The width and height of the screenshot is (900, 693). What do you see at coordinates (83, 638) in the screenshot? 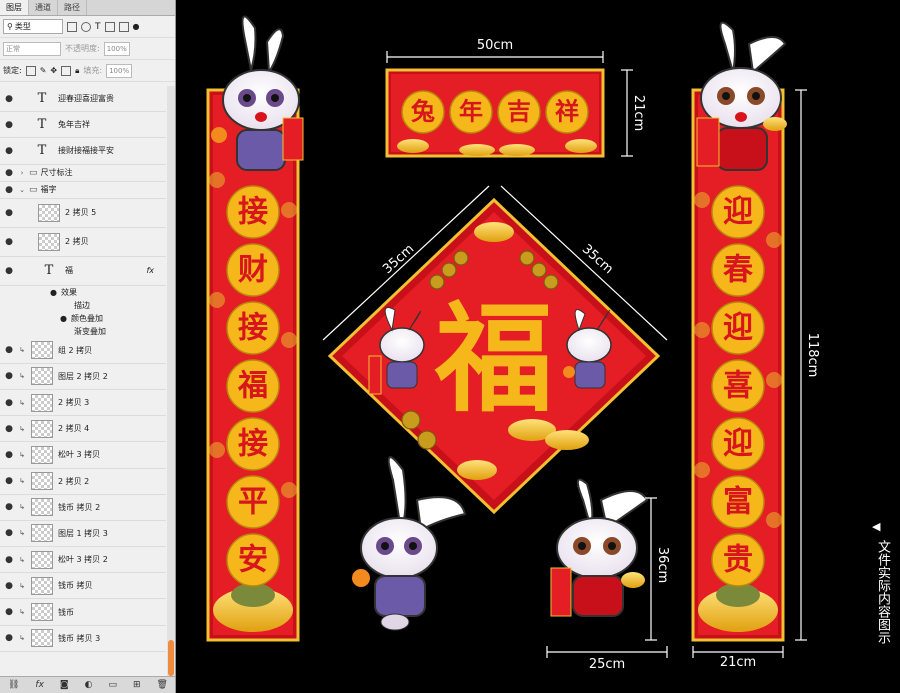
I see `layer-row: ● ↳ 钱币 拷贝 3` at bounding box center [83, 638].